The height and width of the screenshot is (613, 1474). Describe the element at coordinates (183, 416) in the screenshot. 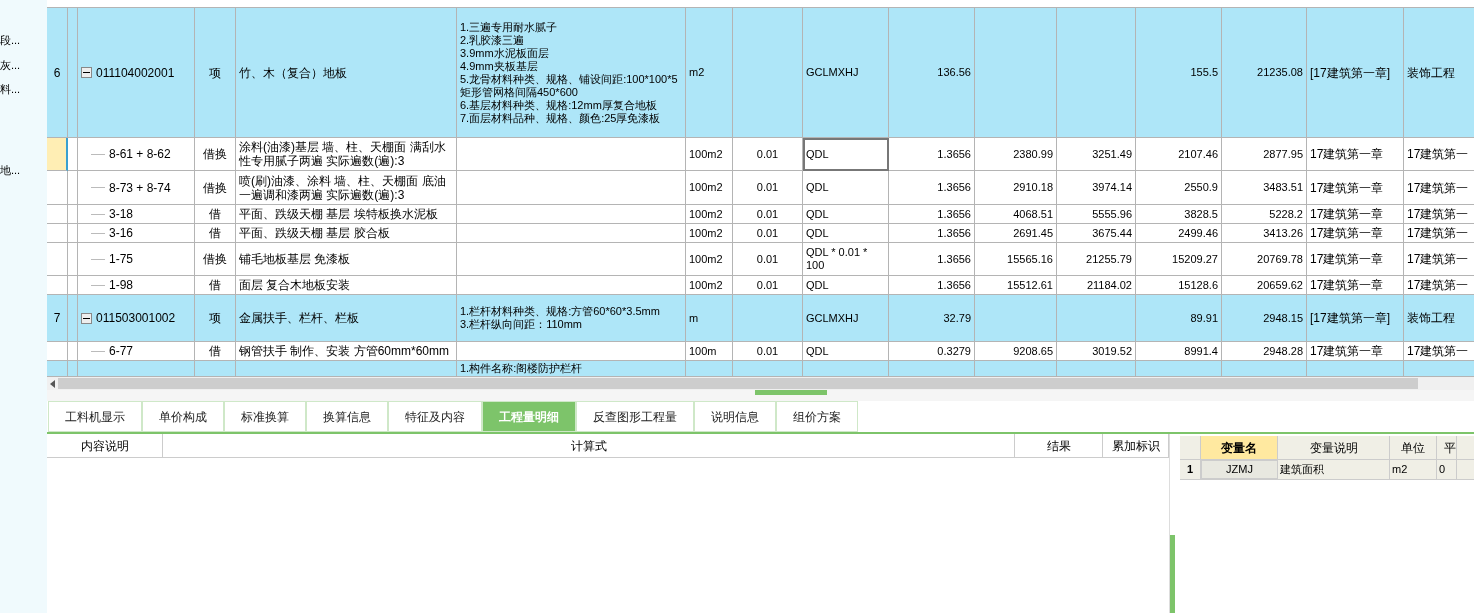

I see `tab: 单价构成` at that location.